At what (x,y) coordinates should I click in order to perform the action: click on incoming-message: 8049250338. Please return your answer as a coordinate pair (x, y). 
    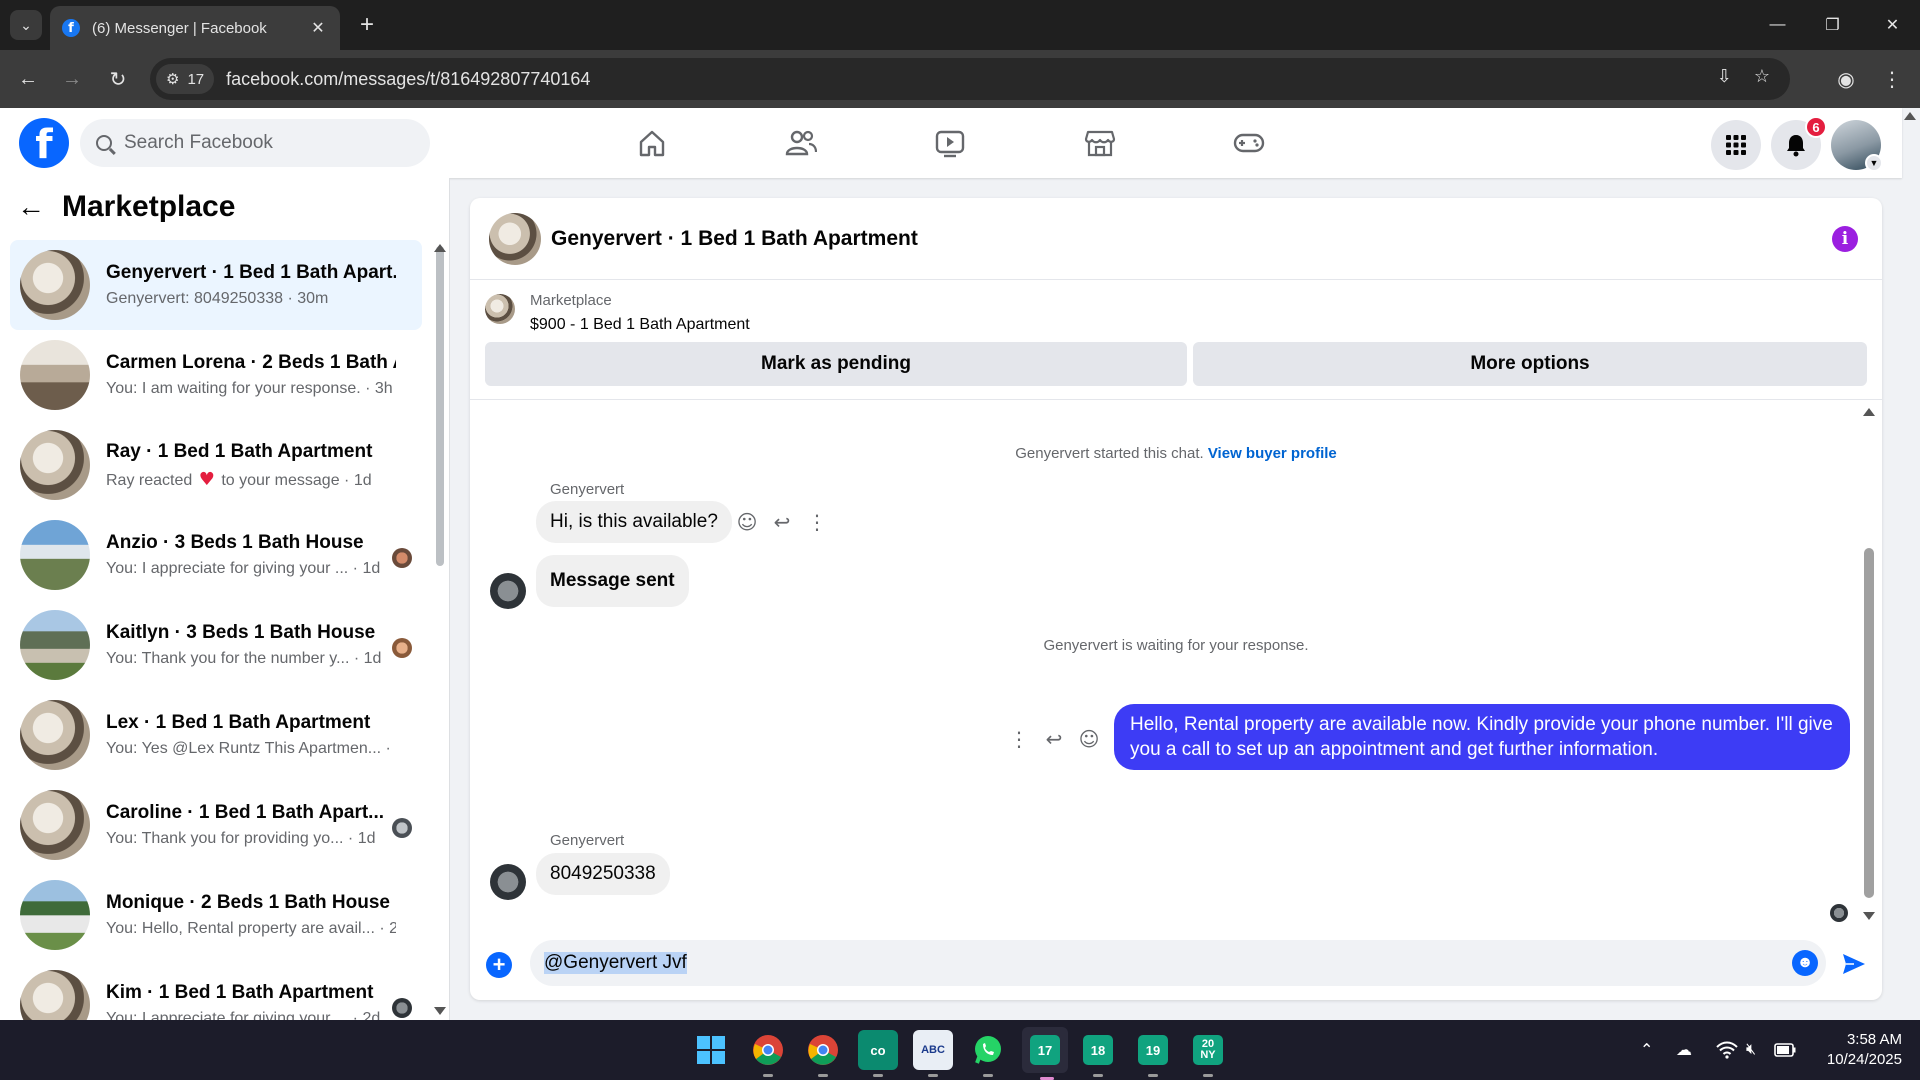
    Looking at the image, I should click on (603, 874).